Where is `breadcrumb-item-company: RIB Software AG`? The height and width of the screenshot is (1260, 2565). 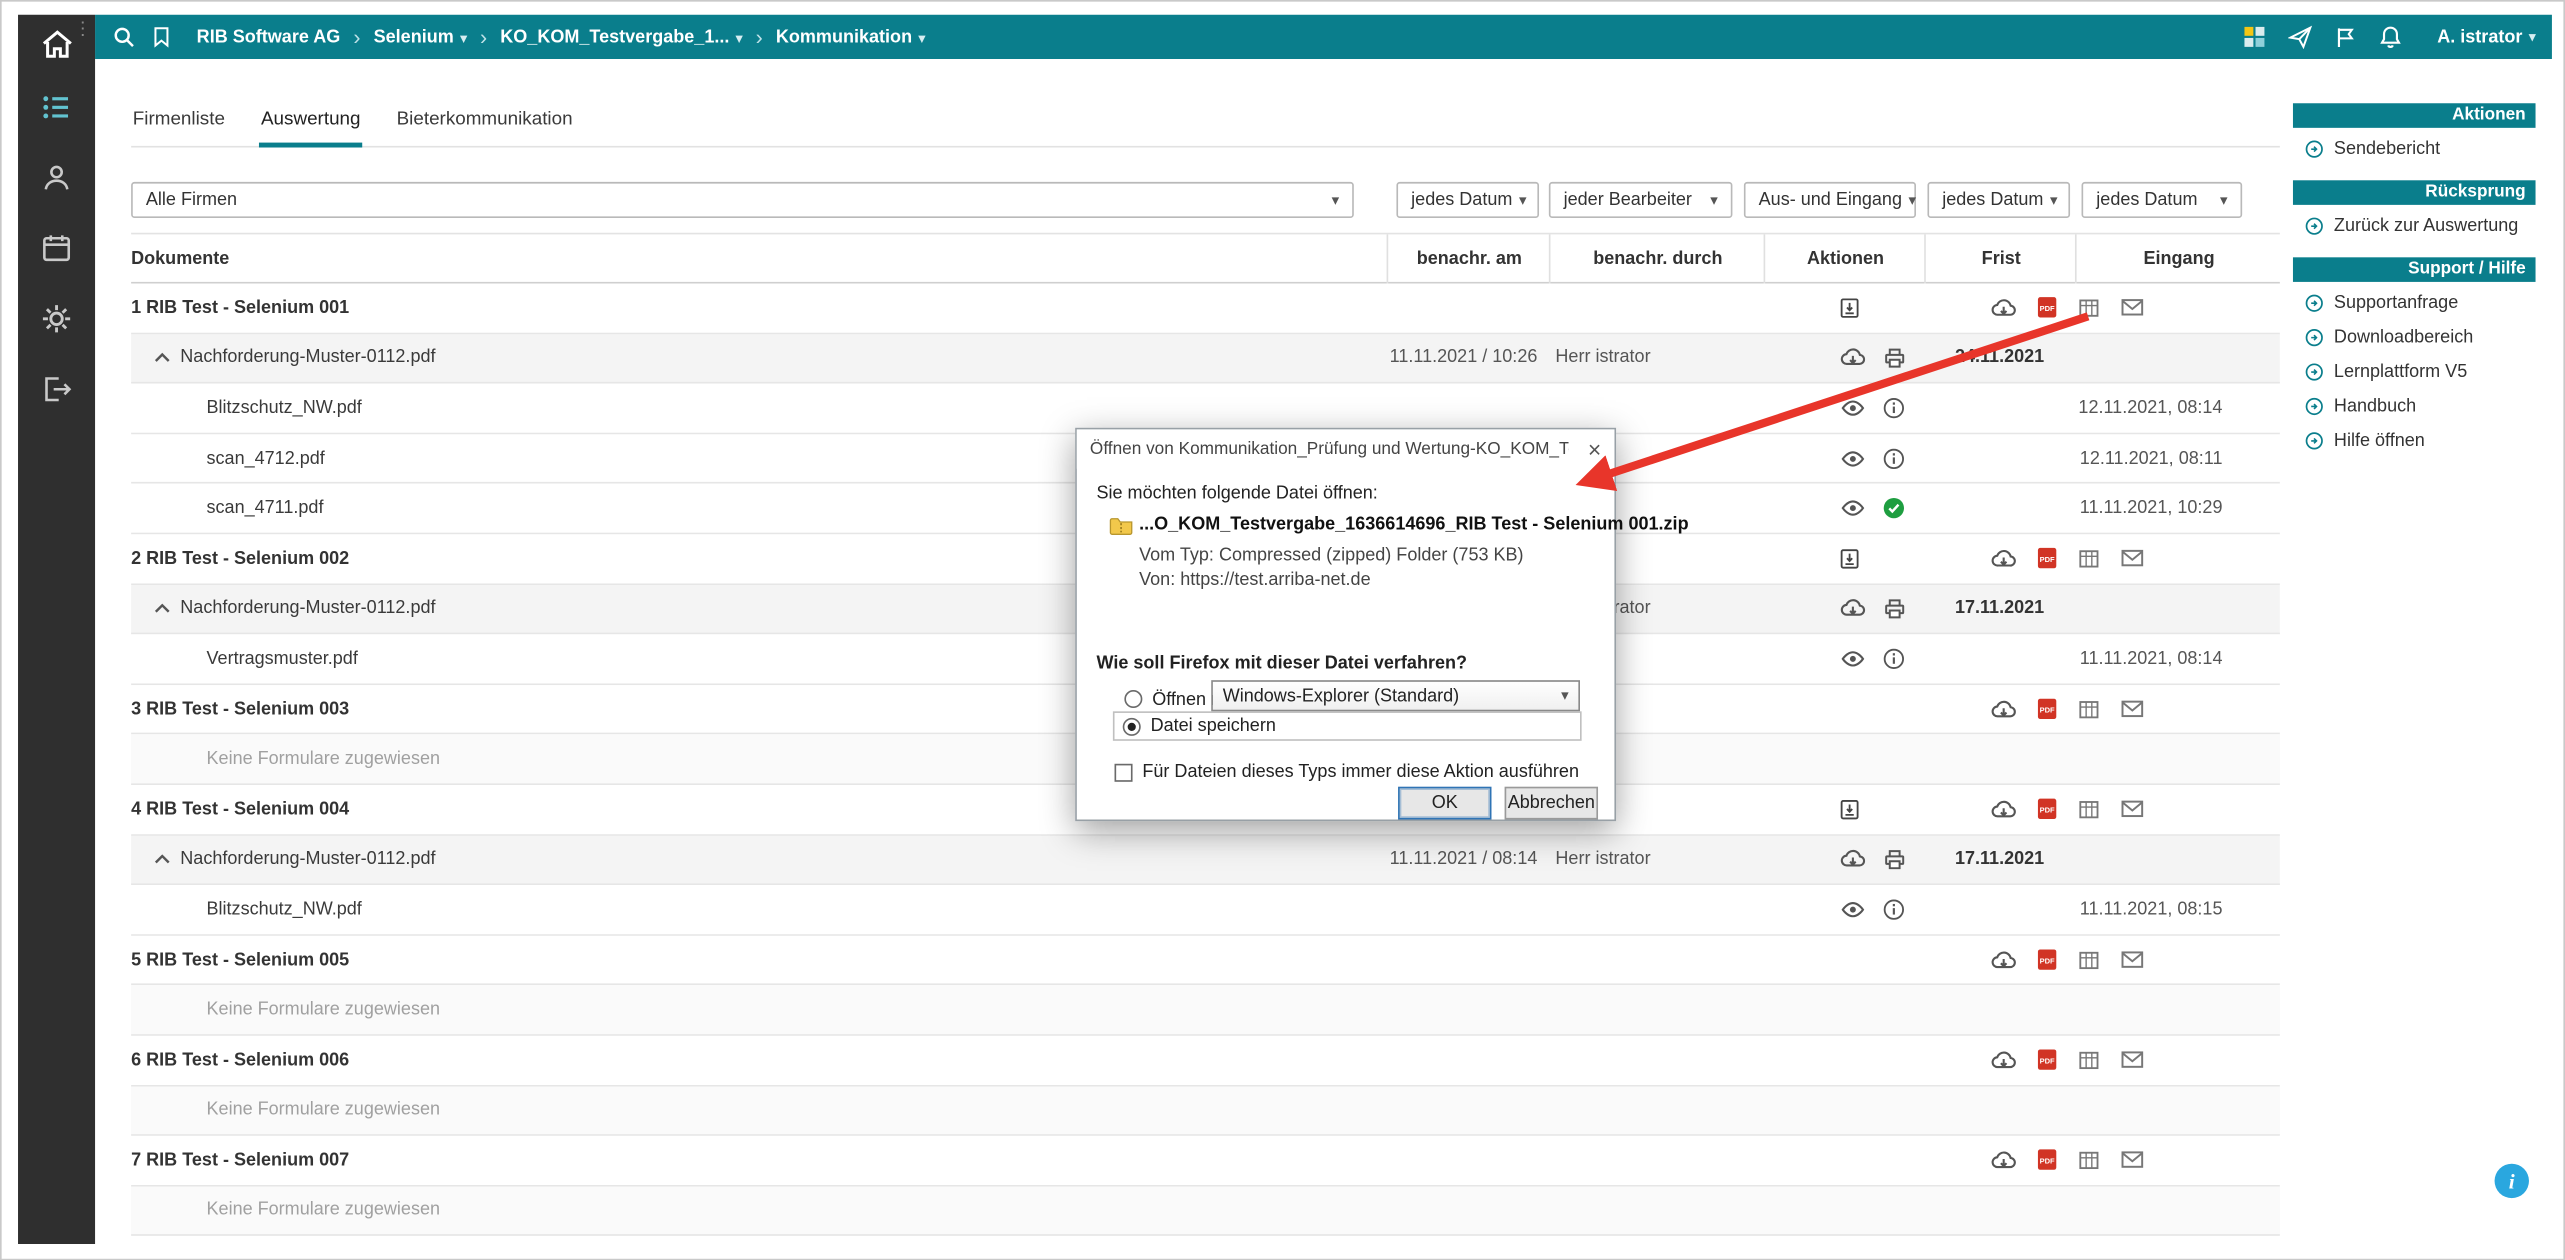
breadcrumb-item-company: RIB Software AG is located at coordinates (269, 37).